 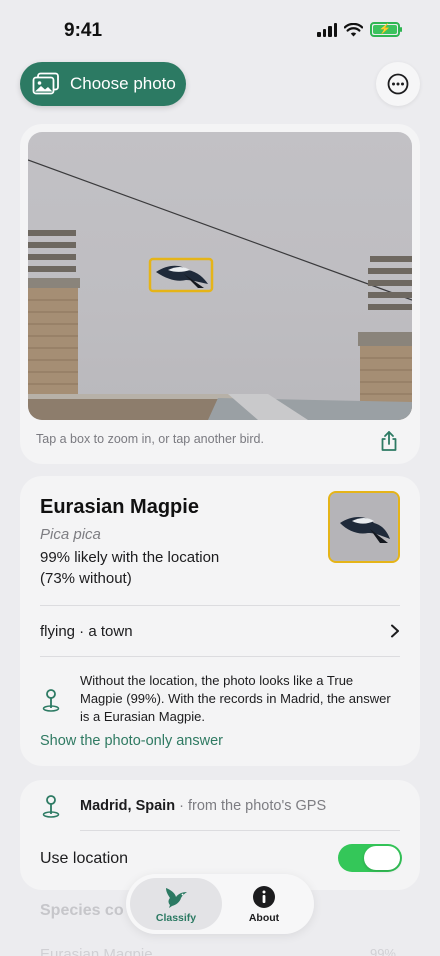 I want to click on battery-charging-icon: ⚡, so click(x=386, y=29).